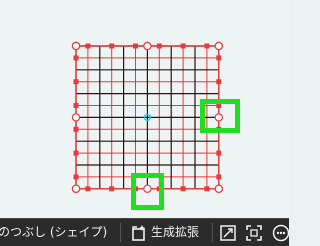  What do you see at coordinates (220, 116) in the screenshot?
I see `highlight-box-right-handle` at bounding box center [220, 116].